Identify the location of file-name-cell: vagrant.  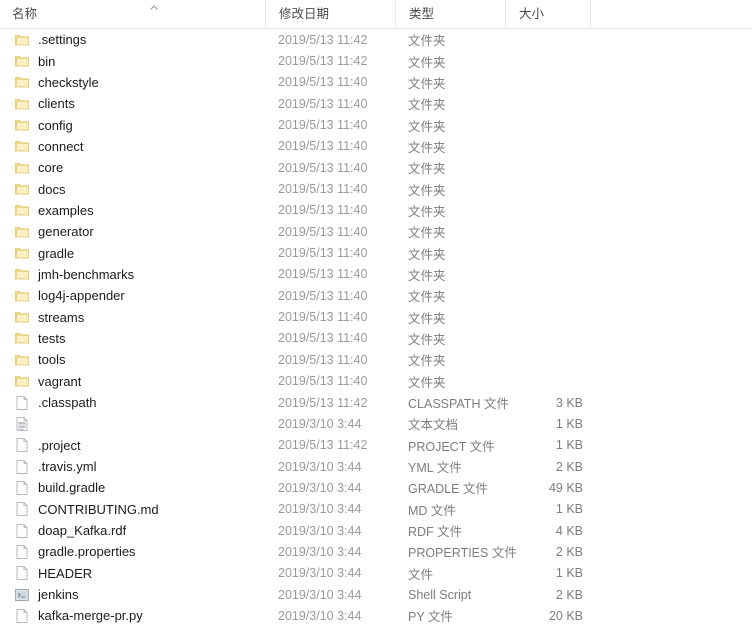
(132, 381).